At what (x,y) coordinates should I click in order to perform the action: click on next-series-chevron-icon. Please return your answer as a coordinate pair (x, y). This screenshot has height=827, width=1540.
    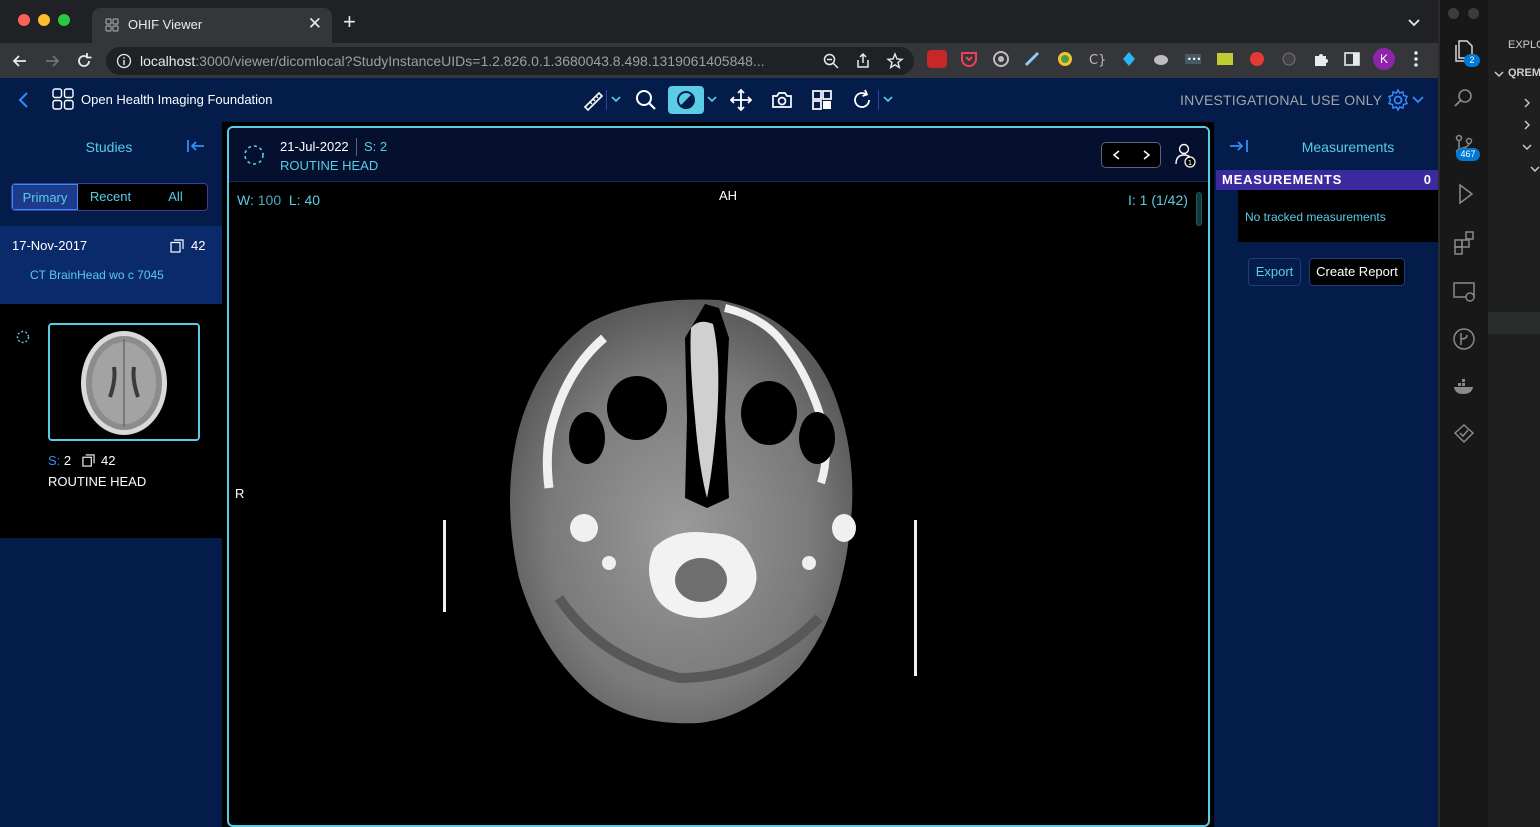
    Looking at the image, I should click on (1146, 155).